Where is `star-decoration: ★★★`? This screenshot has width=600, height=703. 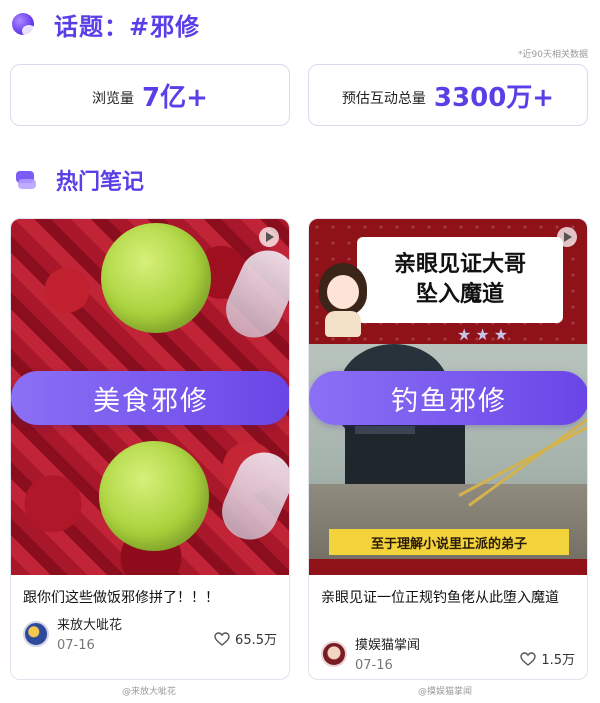
star-decoration: ★★★ is located at coordinates (485, 334).